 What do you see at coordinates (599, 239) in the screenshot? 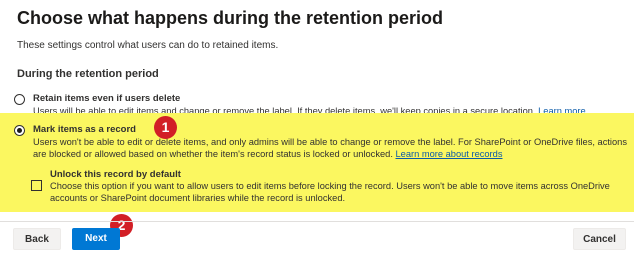
I see `cancel-button: Cancel` at bounding box center [599, 239].